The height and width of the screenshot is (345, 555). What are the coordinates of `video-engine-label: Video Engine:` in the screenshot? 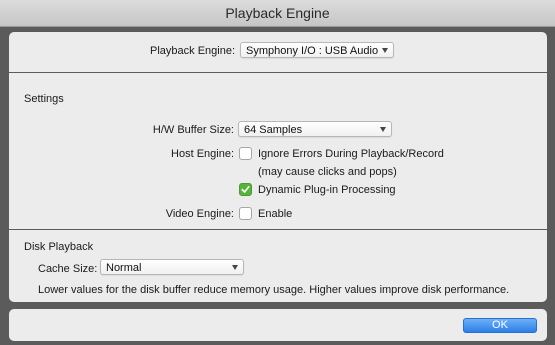 It's located at (199, 214).